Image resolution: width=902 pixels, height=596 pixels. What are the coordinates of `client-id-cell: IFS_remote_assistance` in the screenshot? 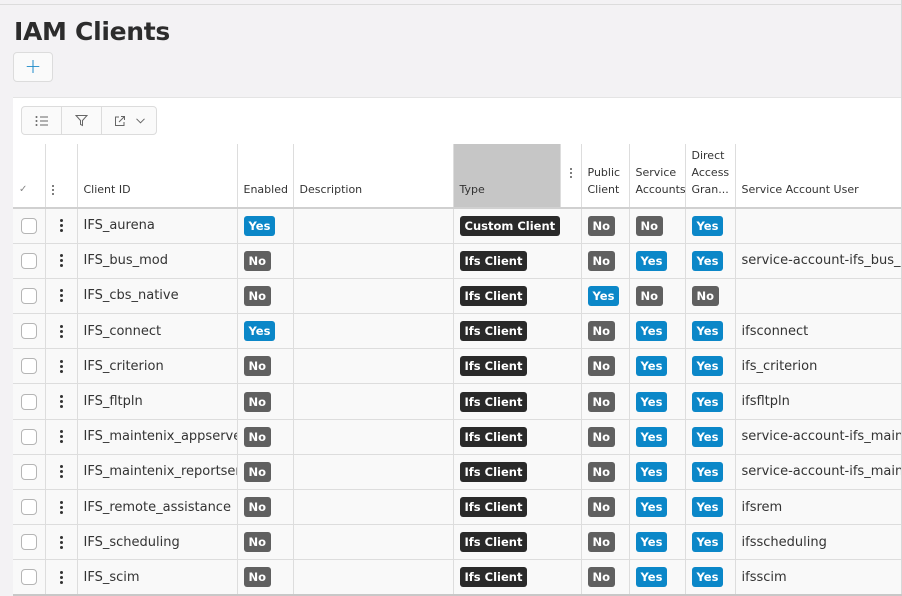 It's located at (157, 507).